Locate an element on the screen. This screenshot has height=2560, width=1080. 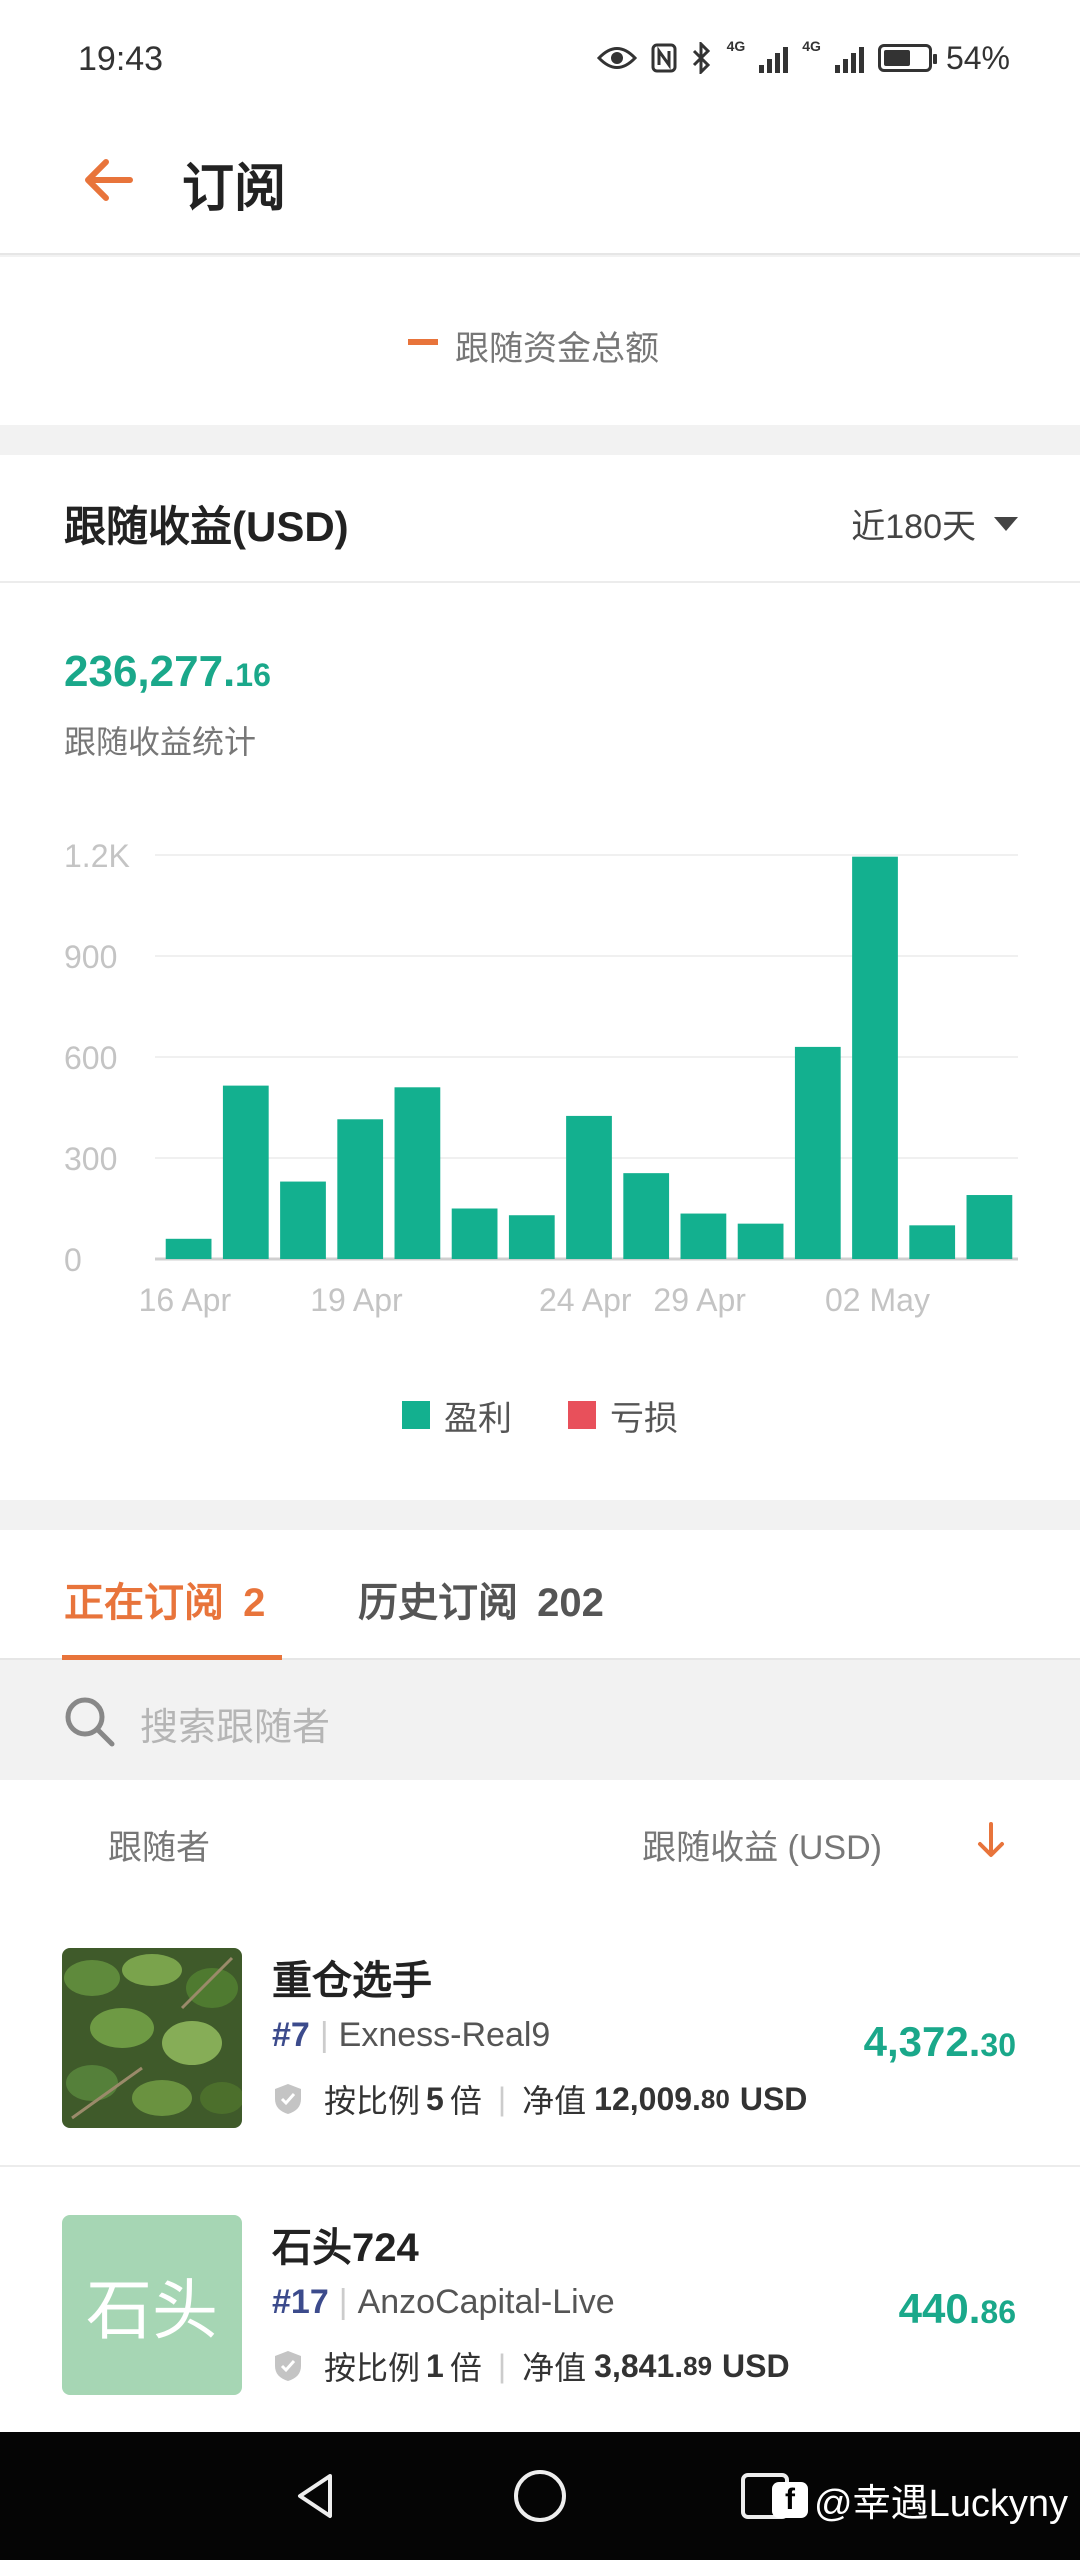
column-header-profit: 跟随收益 (USD) is located at coordinates (762, 1844).